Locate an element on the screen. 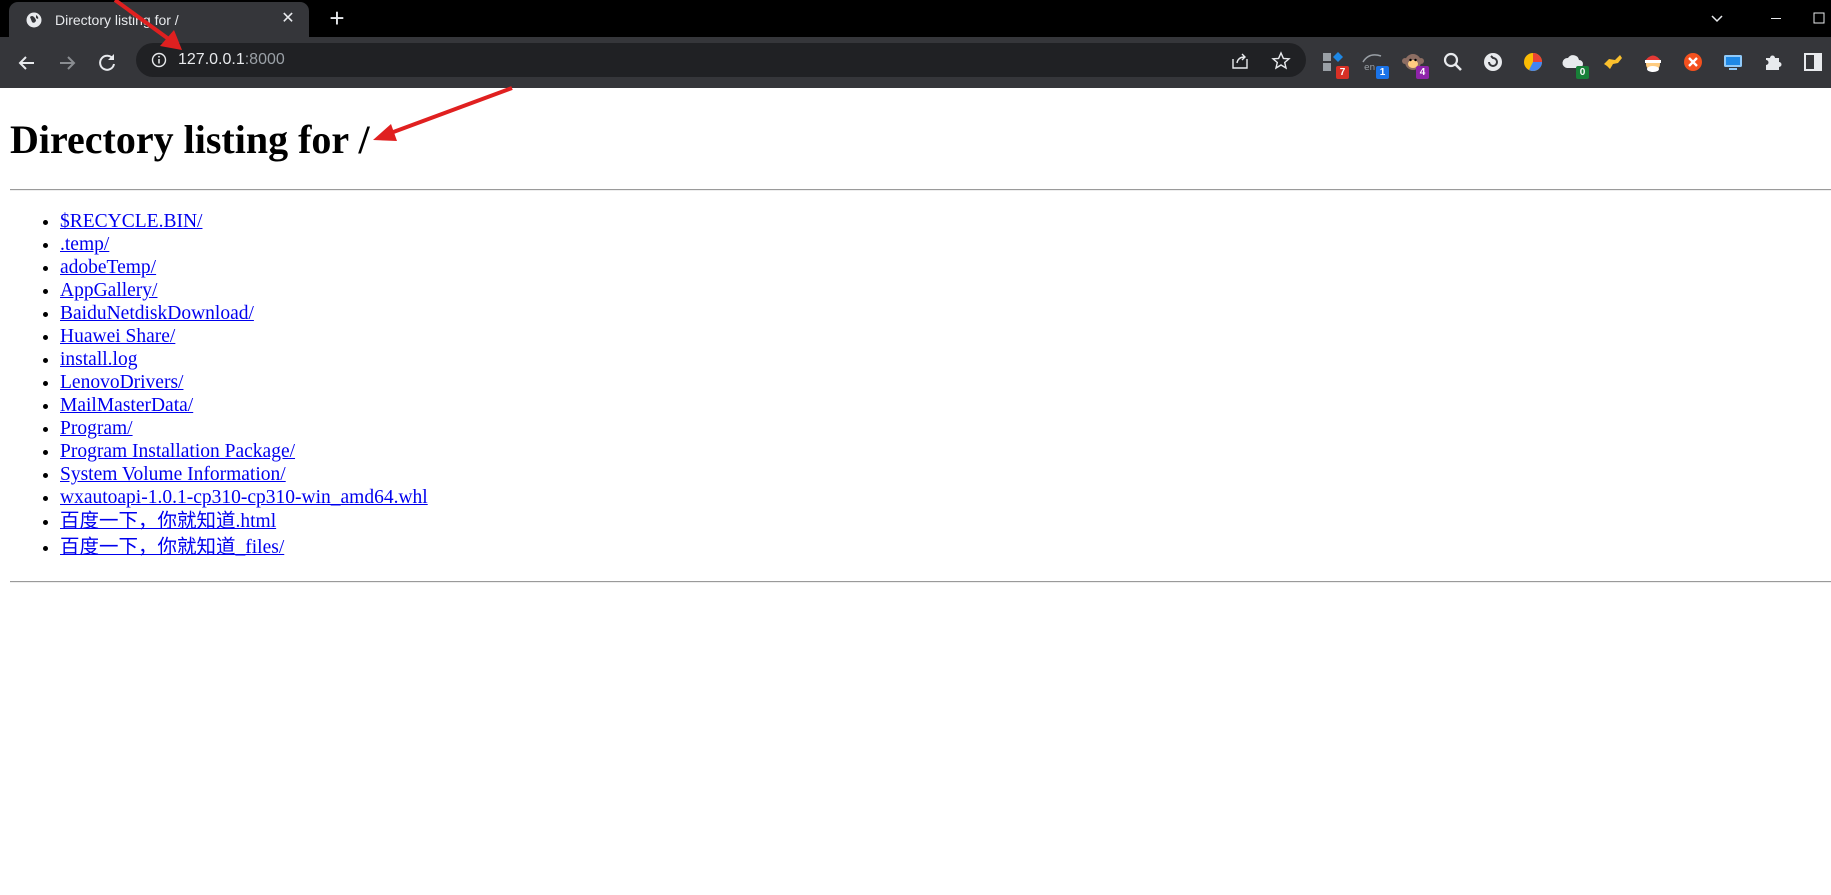  extensions-menu-button is located at coordinates (1773, 62).